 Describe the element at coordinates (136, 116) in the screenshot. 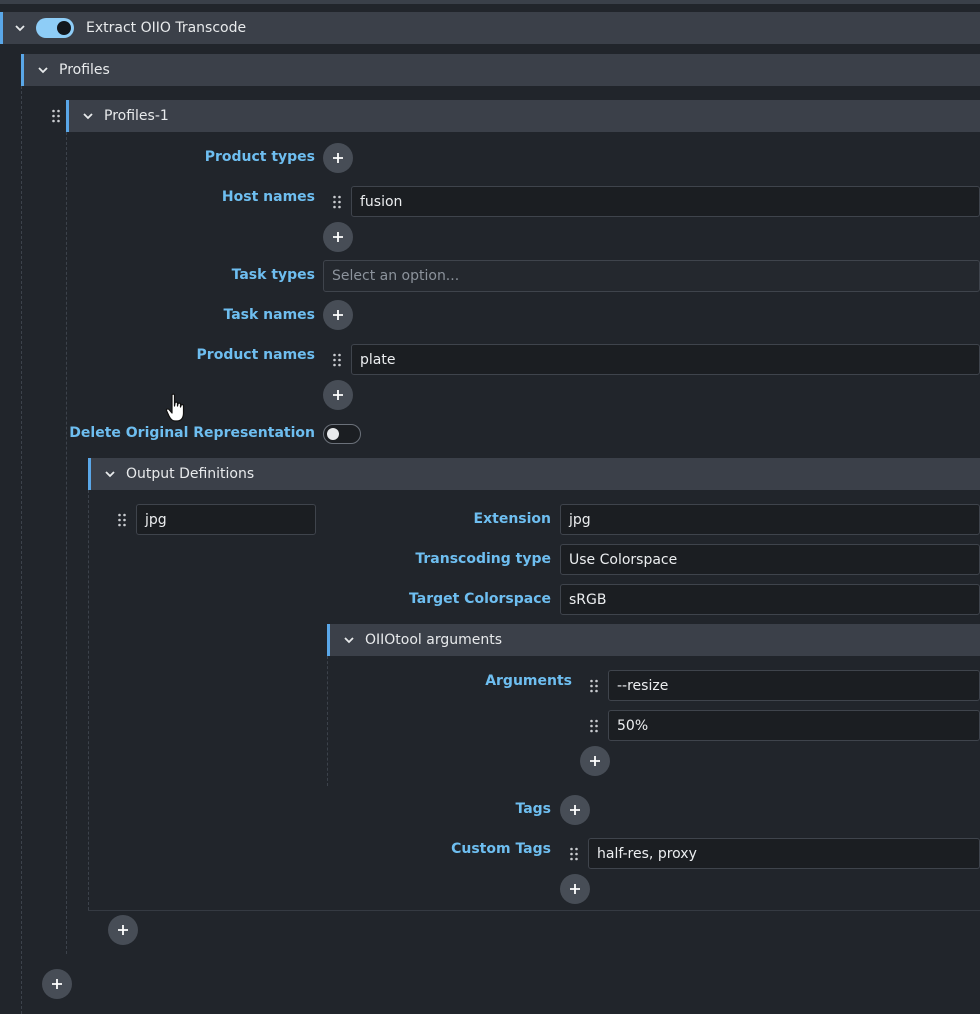

I see `profiles-item-title: Profiles-1` at that location.